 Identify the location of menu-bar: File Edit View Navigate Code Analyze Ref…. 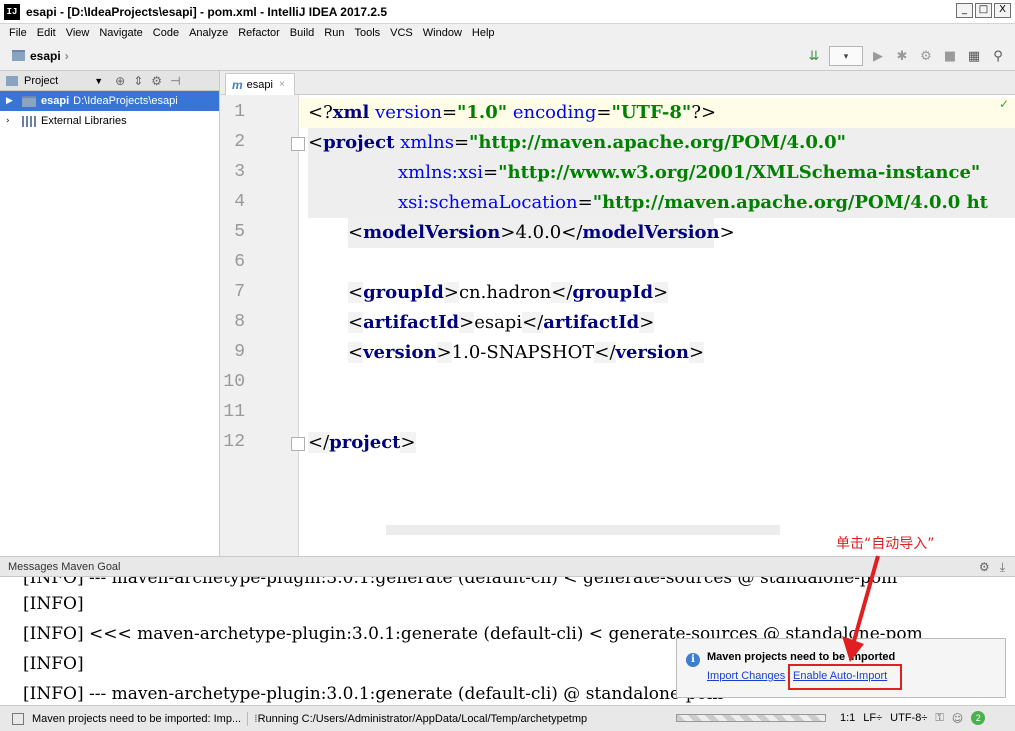
(507, 32).